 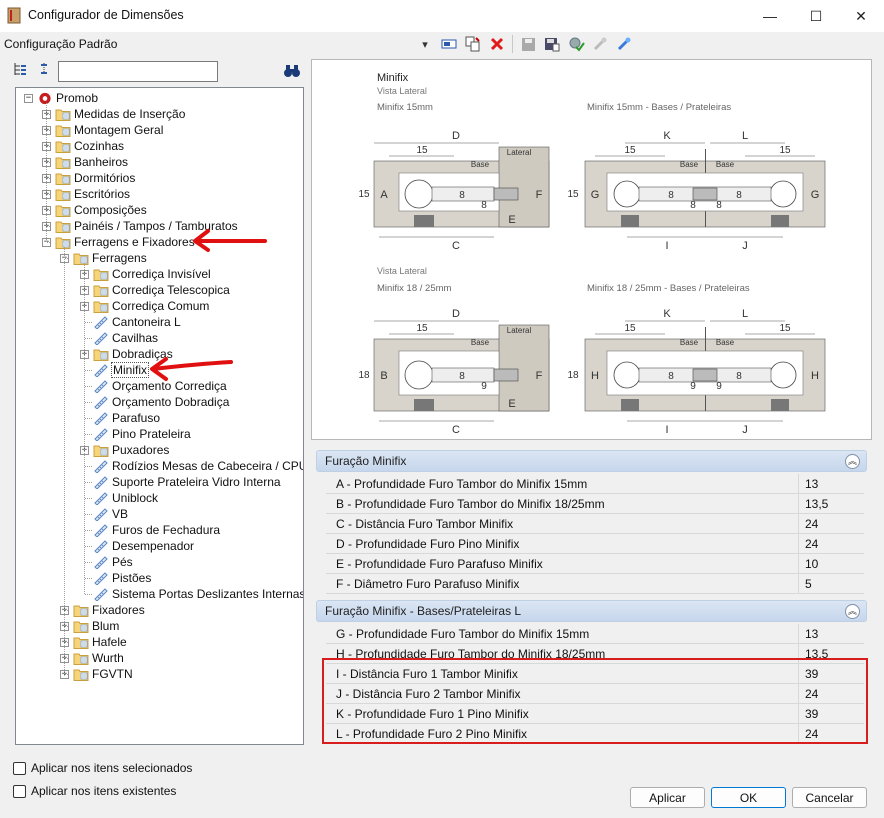 I want to click on maximize-button: ☐, so click(x=816, y=16).